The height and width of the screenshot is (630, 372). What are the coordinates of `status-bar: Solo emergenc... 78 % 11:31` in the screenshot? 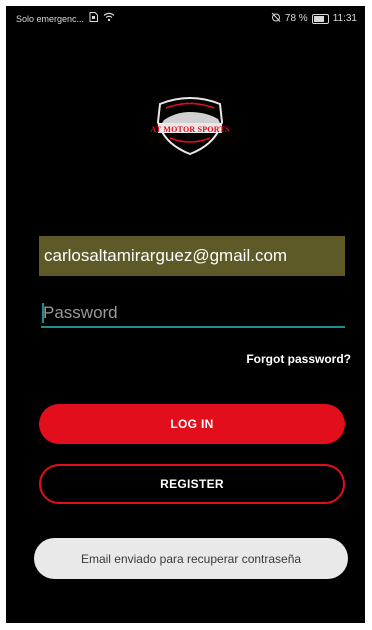 It's located at (185, 17).